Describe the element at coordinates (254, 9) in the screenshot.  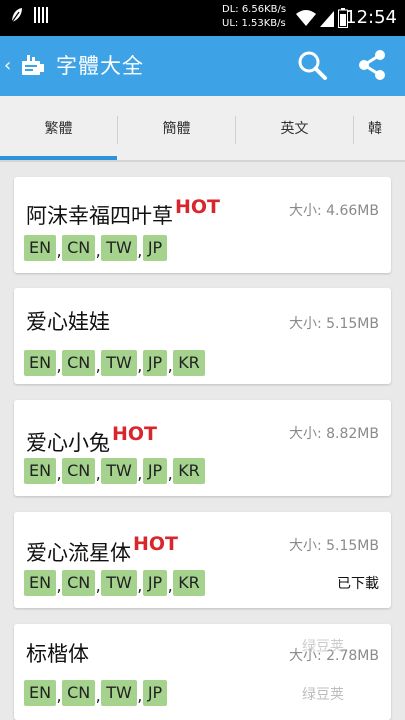
I see `download-speed: DL: 6.56KB/s` at that location.